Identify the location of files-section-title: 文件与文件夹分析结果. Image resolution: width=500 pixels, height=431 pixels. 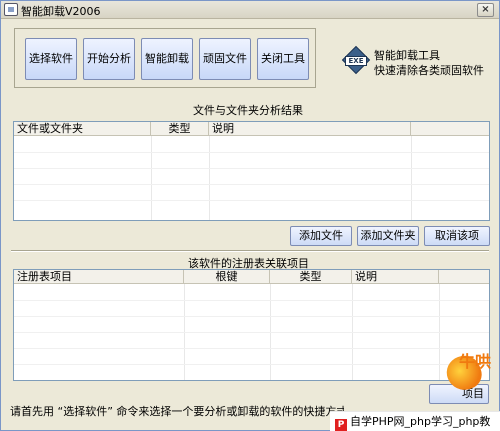
(248, 110).